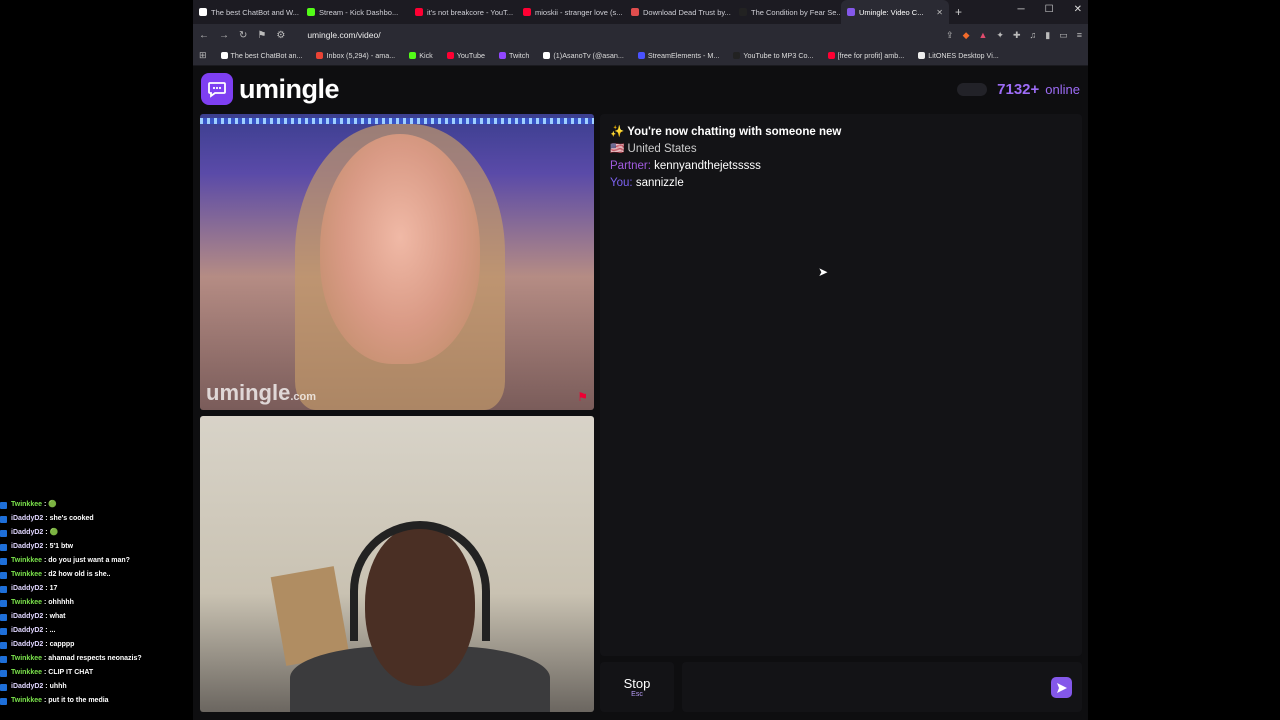 Image resolution: width=1280 pixels, height=720 pixels. I want to click on rewards-icon: ▲, so click(983, 35).